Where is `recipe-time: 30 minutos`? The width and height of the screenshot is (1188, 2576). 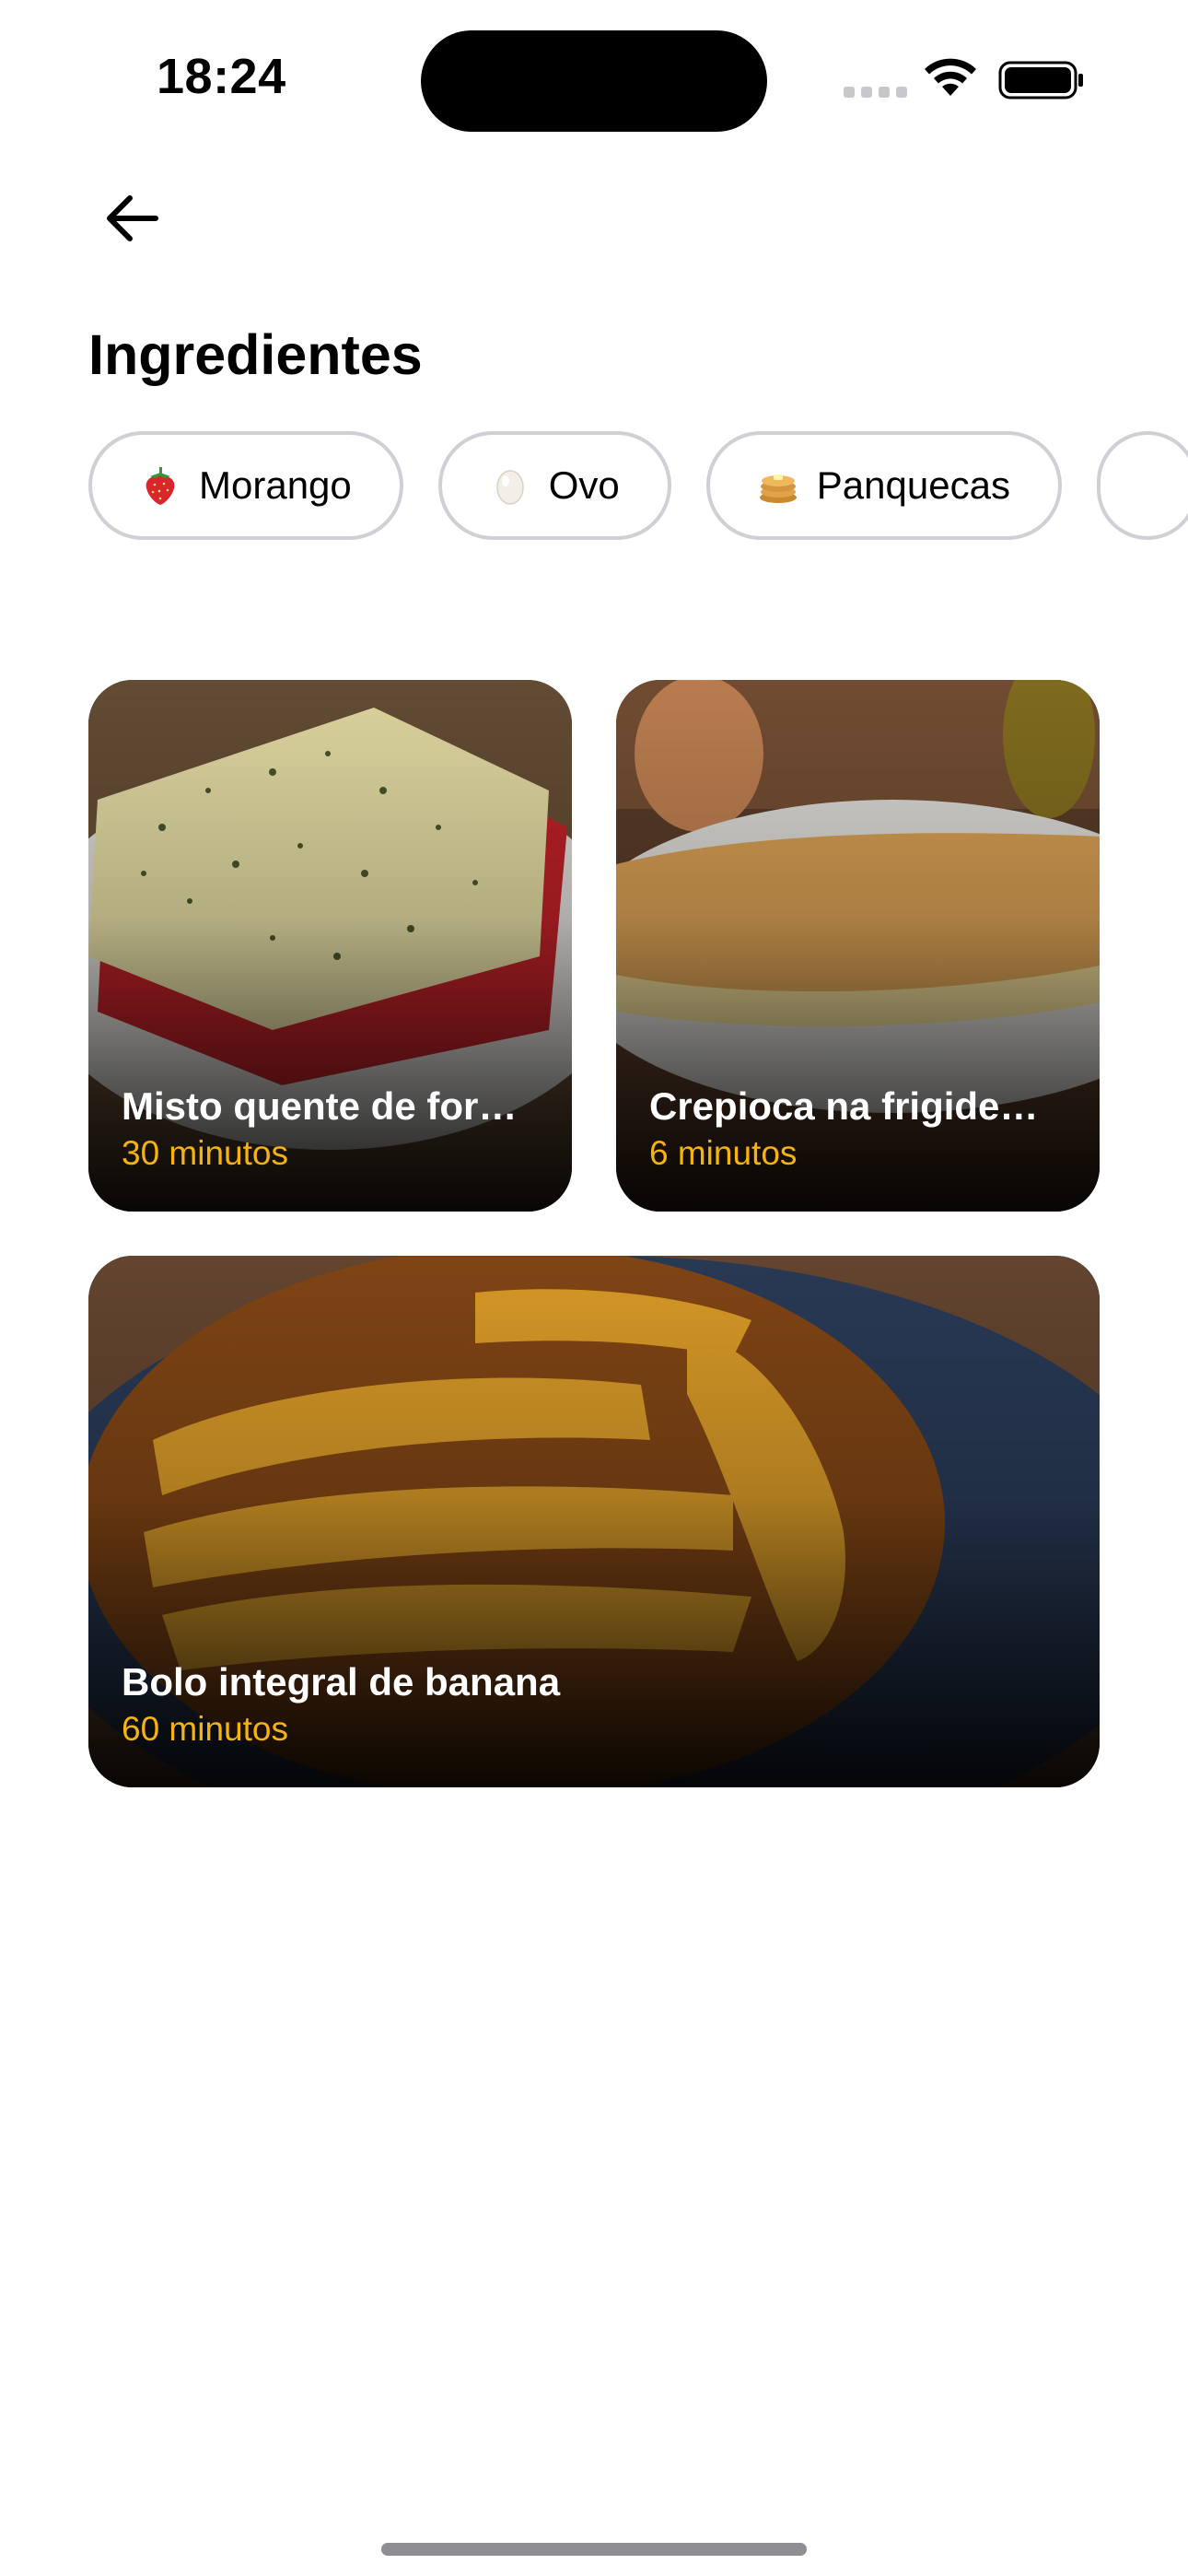 recipe-time: 30 minutos is located at coordinates (205, 1153).